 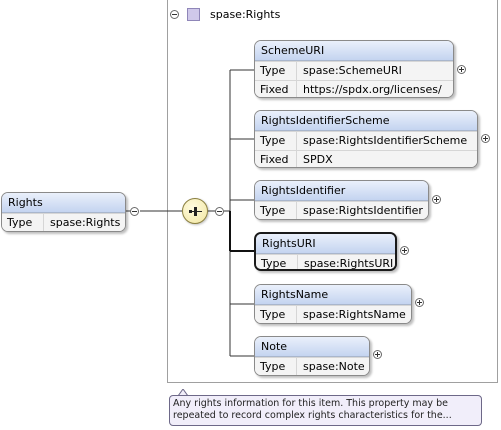 What do you see at coordinates (341, 191) in the screenshot?
I see `element-title: RightsIdentifier` at bounding box center [341, 191].